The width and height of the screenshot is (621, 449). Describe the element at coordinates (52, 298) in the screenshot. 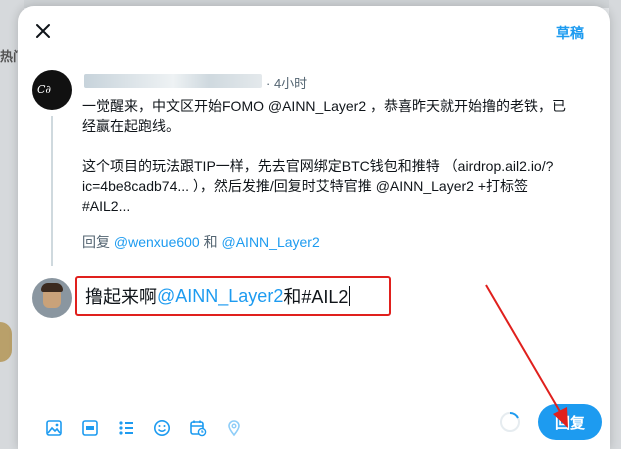

I see `my-avatar` at that location.